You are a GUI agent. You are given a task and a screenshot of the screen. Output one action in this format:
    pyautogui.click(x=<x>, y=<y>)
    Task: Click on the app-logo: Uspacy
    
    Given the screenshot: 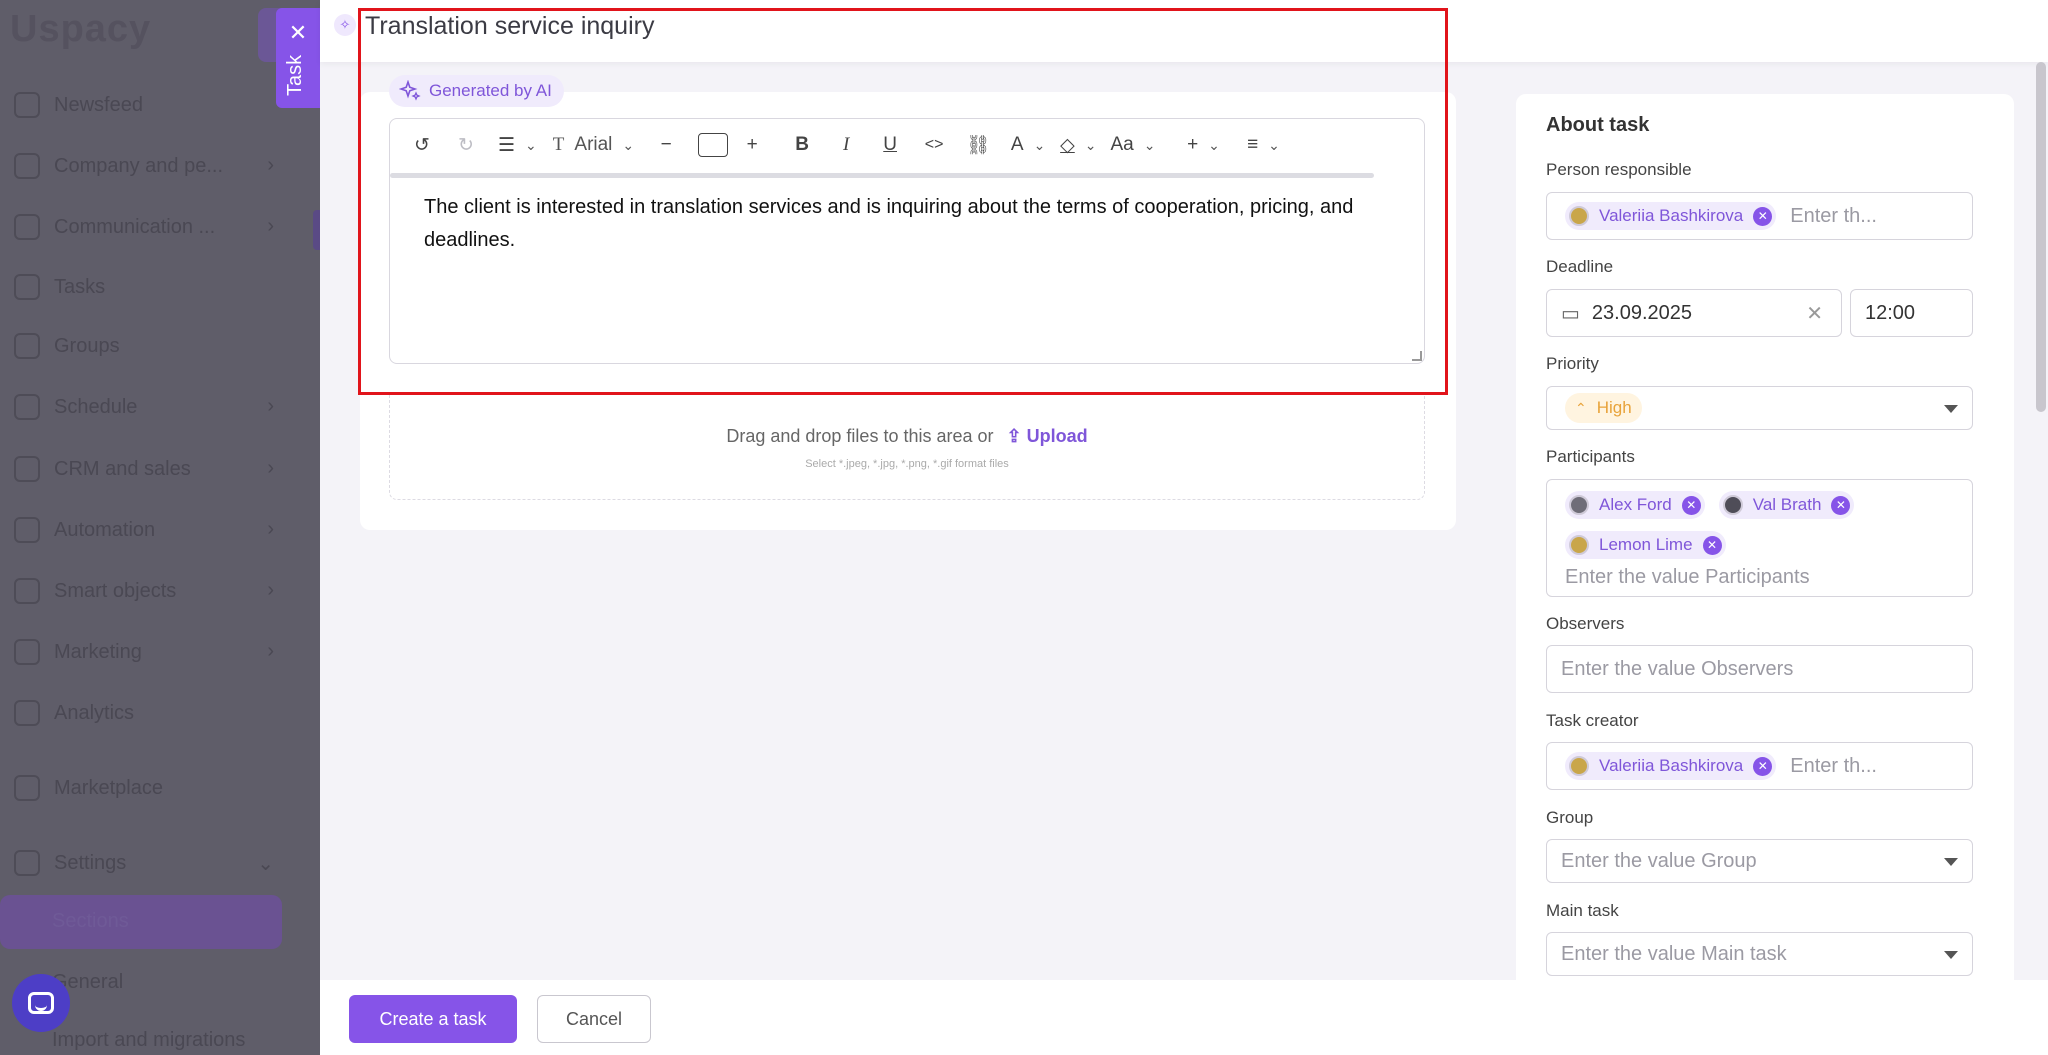 What is the action you would take?
    pyautogui.click(x=81, y=29)
    